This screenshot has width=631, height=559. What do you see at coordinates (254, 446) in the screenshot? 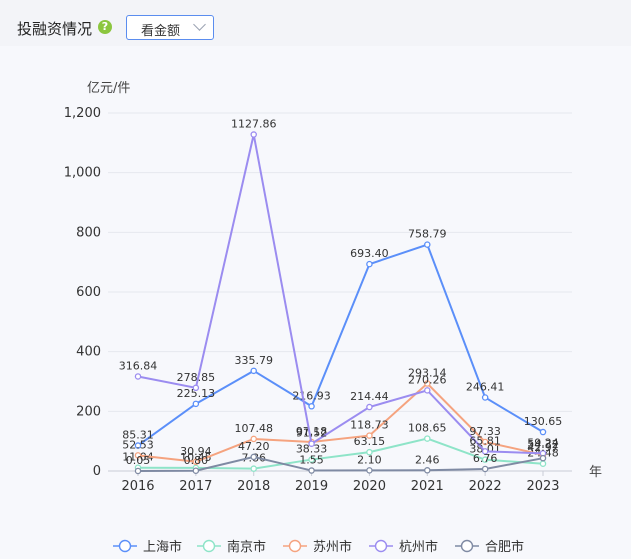
I see `data-label: 47.20` at bounding box center [254, 446].